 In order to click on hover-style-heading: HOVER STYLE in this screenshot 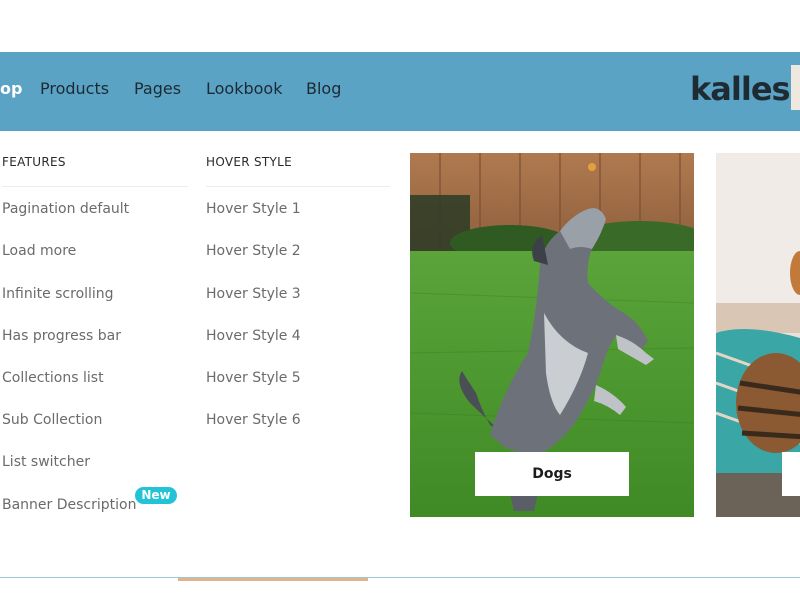, I will do `click(249, 162)`.